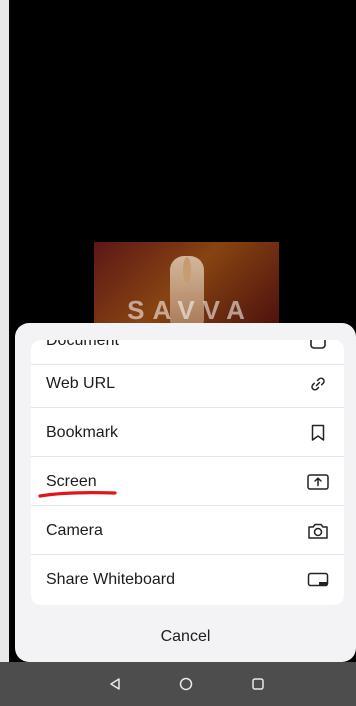  I want to click on document-icon, so click(318, 346).